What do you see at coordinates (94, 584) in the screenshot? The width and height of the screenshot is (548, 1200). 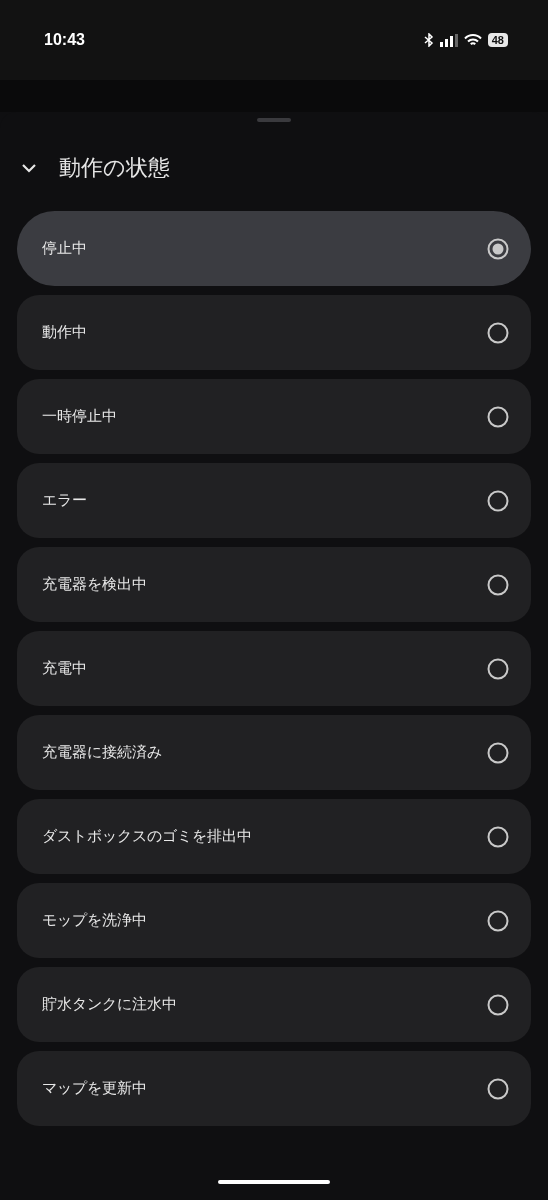 I see `option-label: 充電器を検出中` at bounding box center [94, 584].